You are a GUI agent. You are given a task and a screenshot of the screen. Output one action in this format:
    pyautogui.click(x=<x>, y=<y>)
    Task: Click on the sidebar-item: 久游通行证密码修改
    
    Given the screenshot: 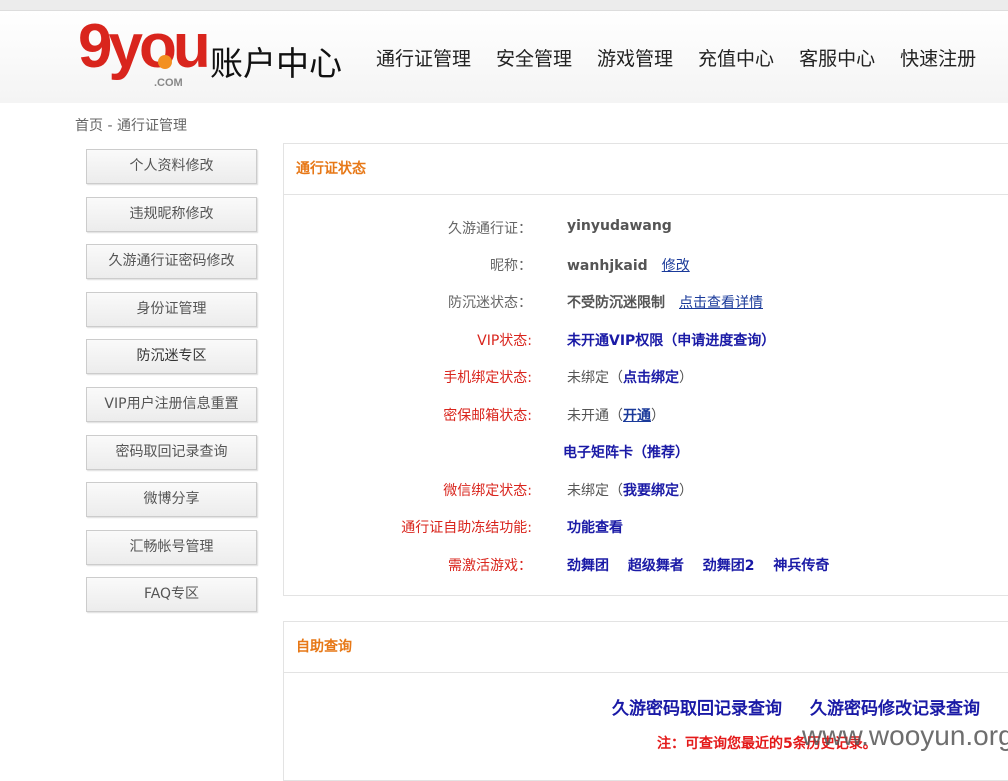 What is the action you would take?
    pyautogui.click(x=171, y=262)
    